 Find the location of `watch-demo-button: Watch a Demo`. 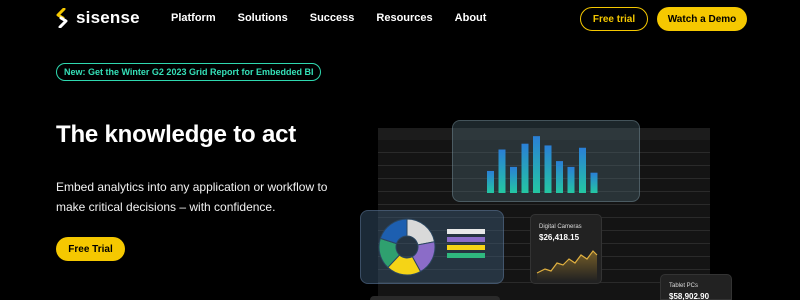

watch-demo-button: Watch a Demo is located at coordinates (702, 19).